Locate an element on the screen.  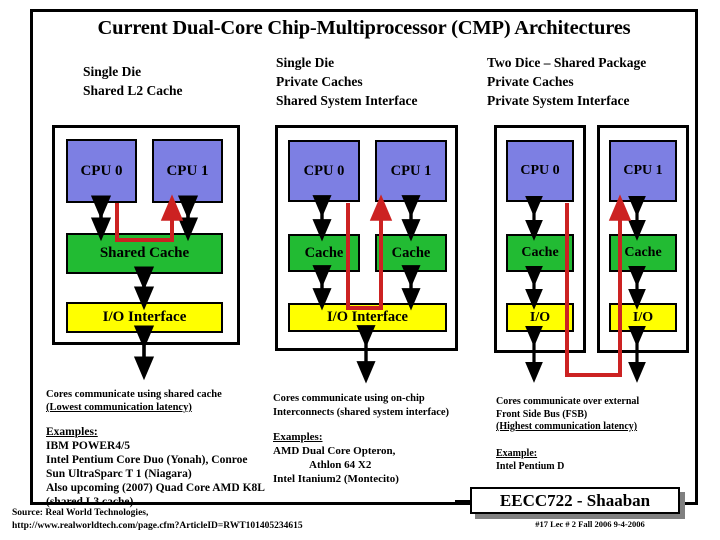
example-item: Intel Pentium D is located at coordinates (530, 466).